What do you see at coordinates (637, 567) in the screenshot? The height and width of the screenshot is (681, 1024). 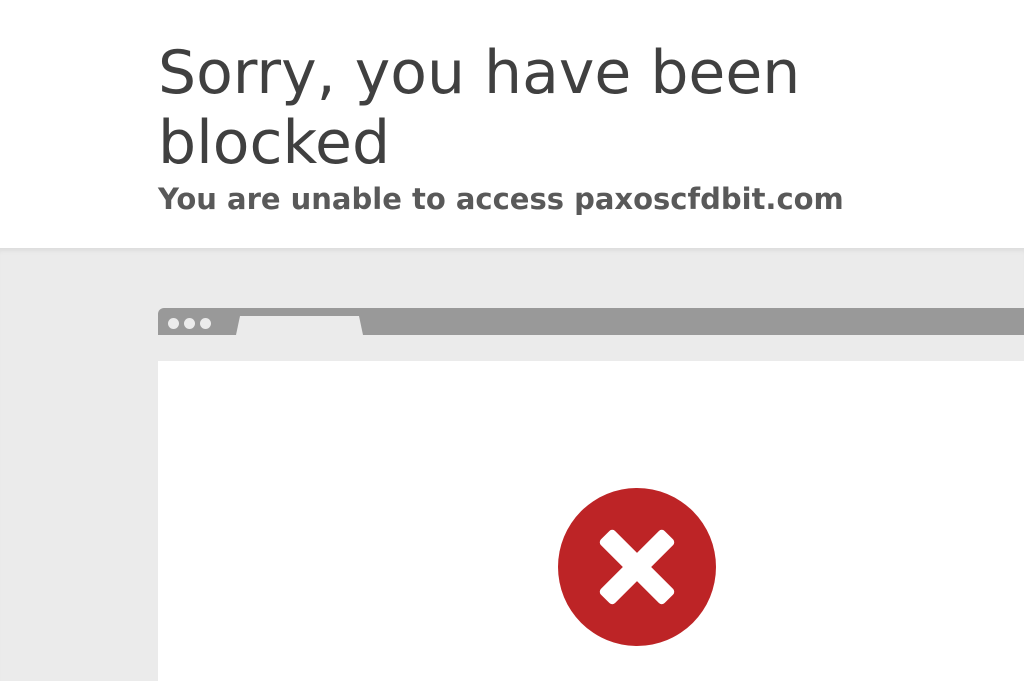 I see `error-x-icon` at bounding box center [637, 567].